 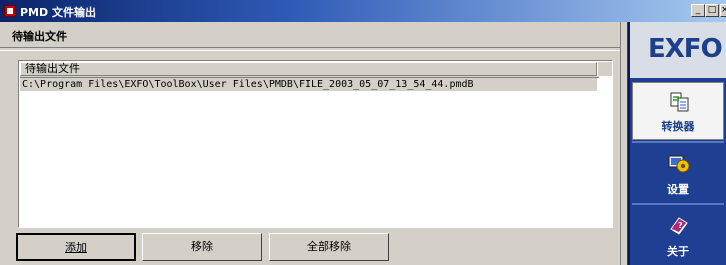 I want to click on sidebar-item-label: 关于, so click(x=678, y=251).